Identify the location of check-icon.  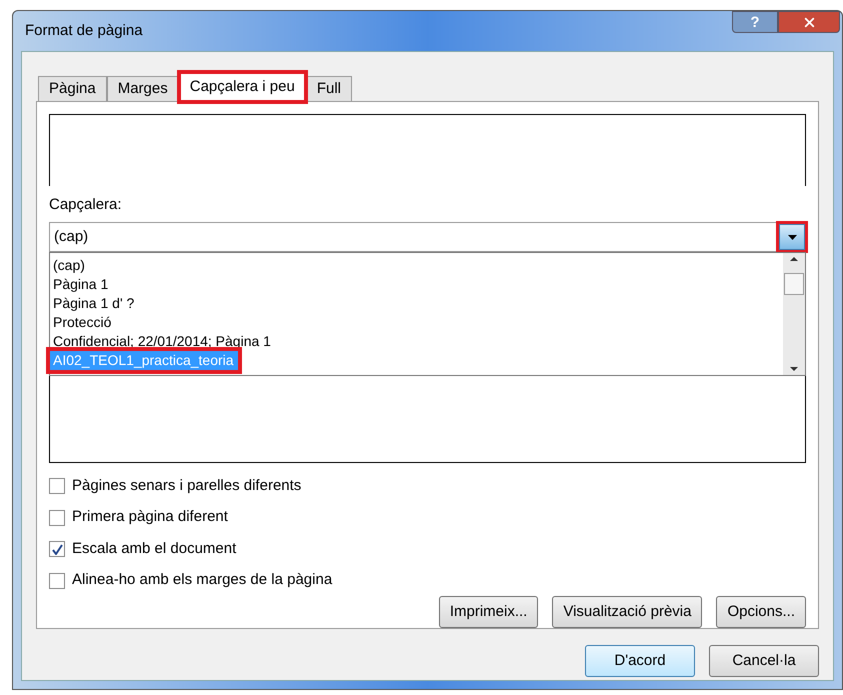
(57, 549).